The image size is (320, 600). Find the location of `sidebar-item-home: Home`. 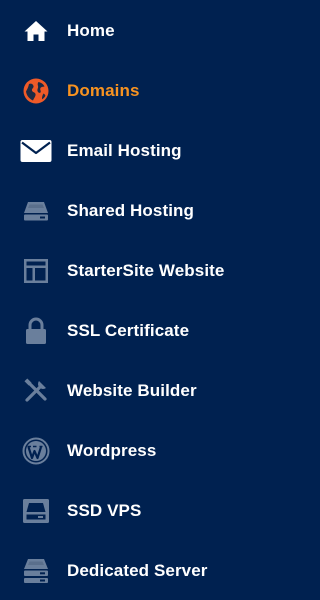

sidebar-item-home: Home is located at coordinates (144, 31).